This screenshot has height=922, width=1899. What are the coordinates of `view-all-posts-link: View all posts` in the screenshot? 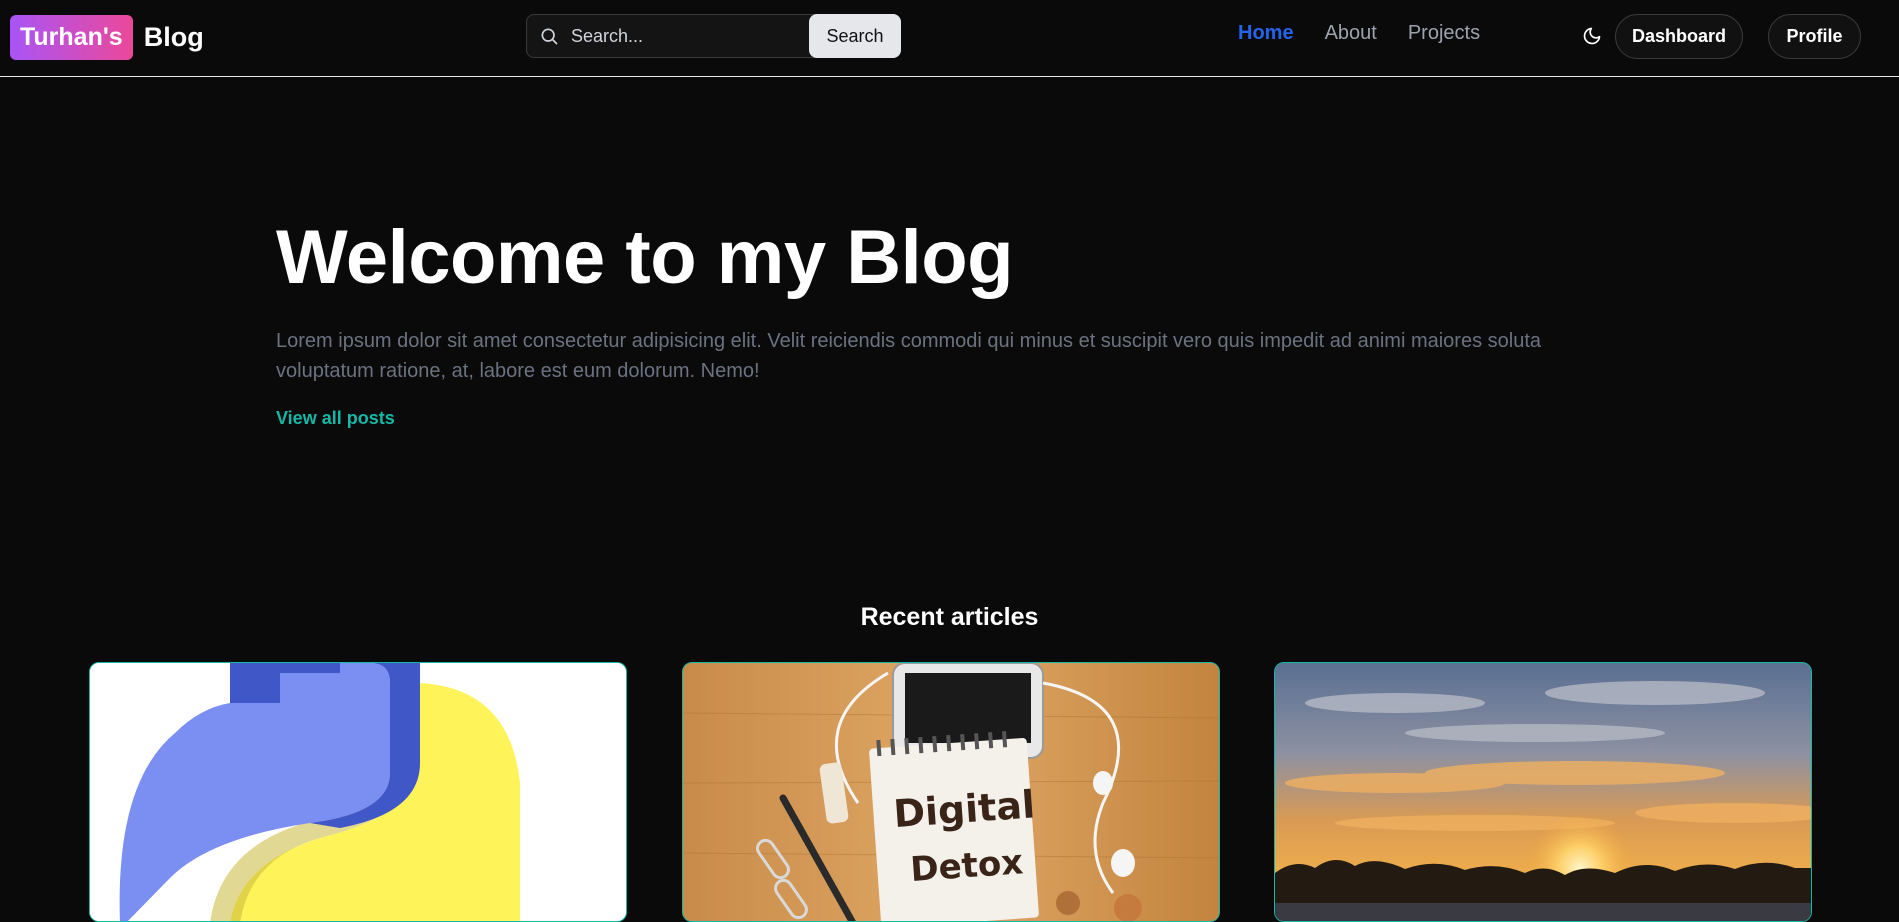 It's located at (335, 418).